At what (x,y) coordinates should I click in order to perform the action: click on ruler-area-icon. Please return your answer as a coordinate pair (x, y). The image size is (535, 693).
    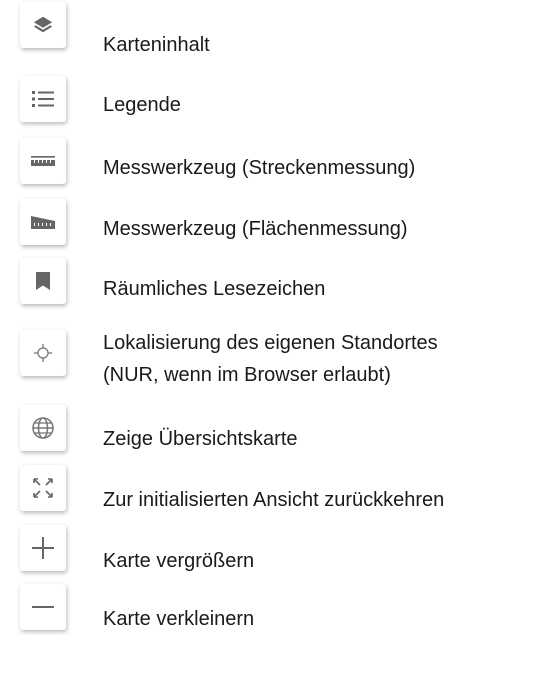
    Looking at the image, I should click on (43, 222).